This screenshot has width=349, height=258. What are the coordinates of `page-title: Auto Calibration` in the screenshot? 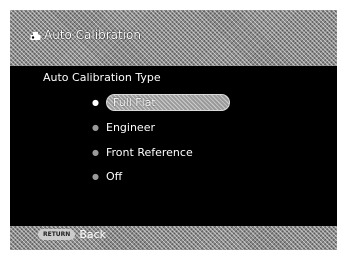 It's located at (85, 35).